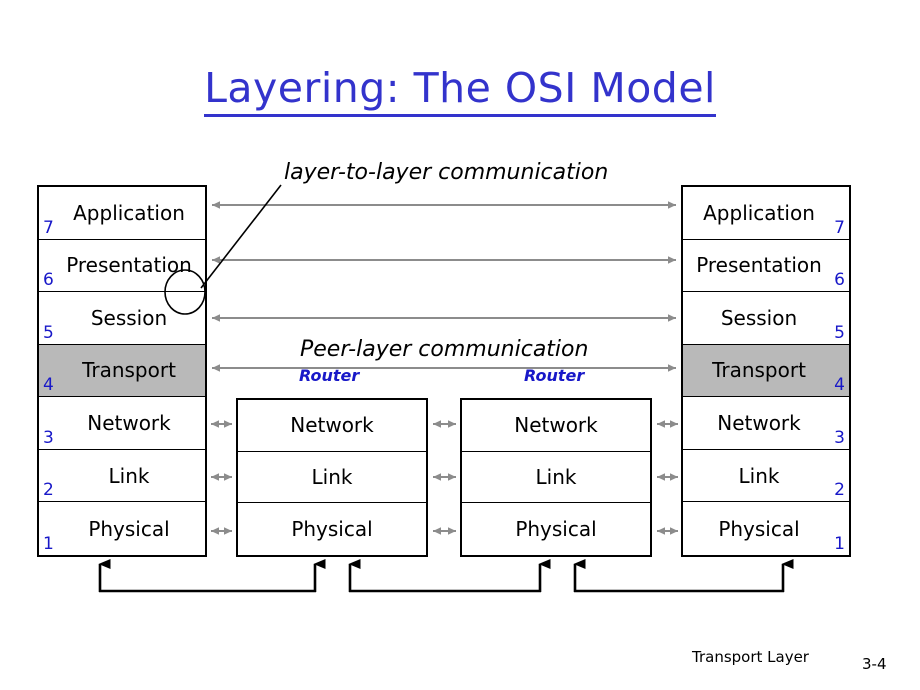 The width and height of the screenshot is (920, 690). Describe the element at coordinates (750, 657) in the screenshot. I see `footer-title: Transport Layer` at that location.